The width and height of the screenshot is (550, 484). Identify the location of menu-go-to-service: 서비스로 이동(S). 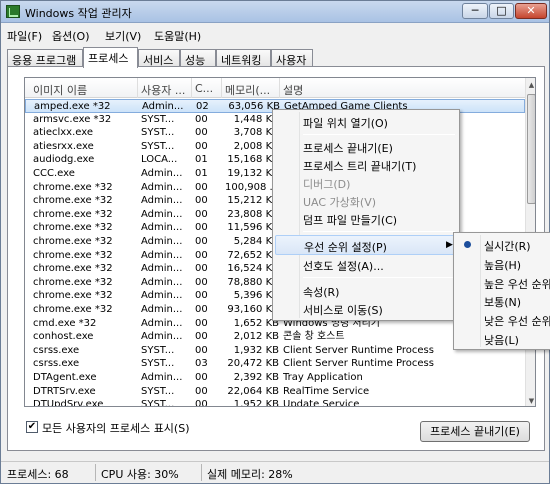
(366, 309).